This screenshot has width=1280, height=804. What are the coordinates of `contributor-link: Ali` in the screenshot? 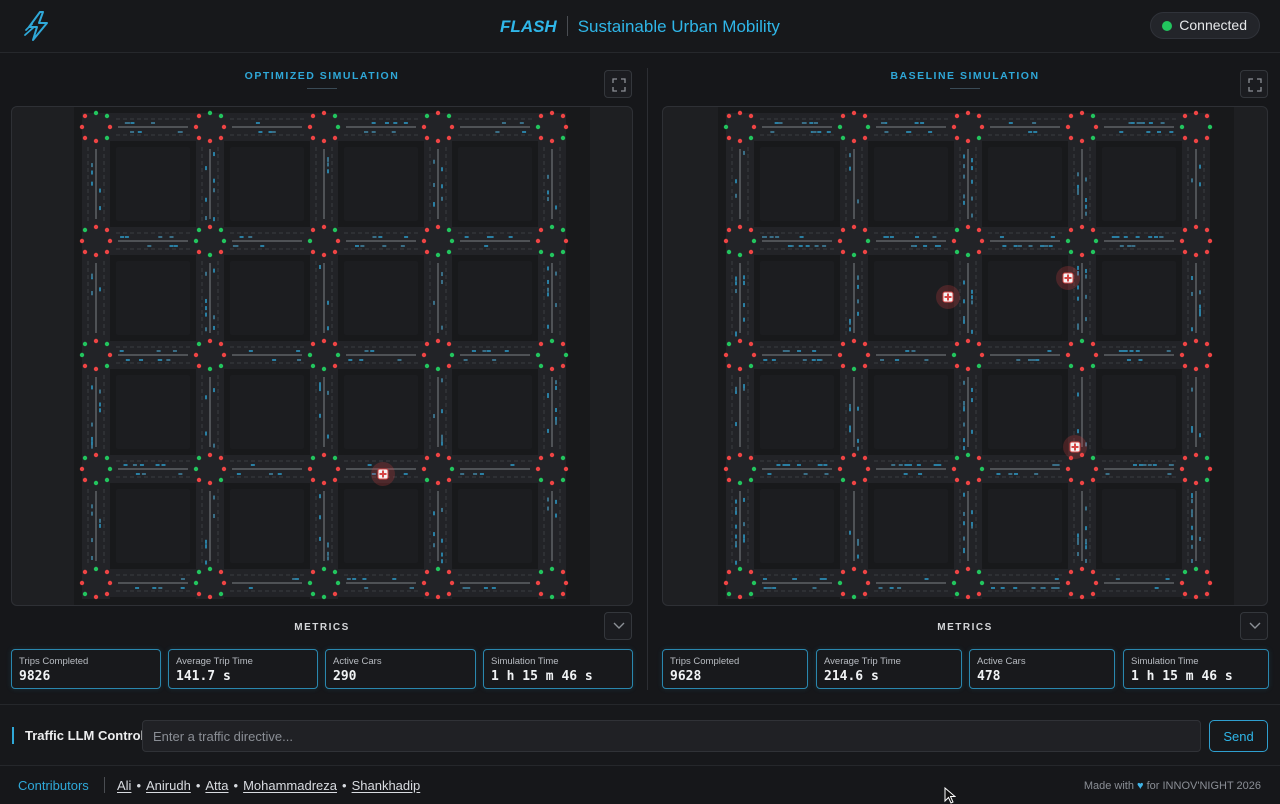 It's located at (124, 785).